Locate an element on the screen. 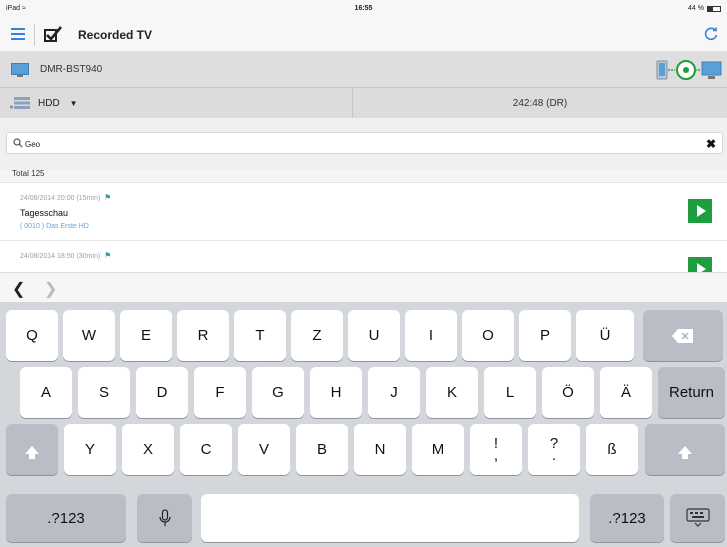 The height and width of the screenshot is (547, 727). tv-icon is located at coordinates (20, 70).